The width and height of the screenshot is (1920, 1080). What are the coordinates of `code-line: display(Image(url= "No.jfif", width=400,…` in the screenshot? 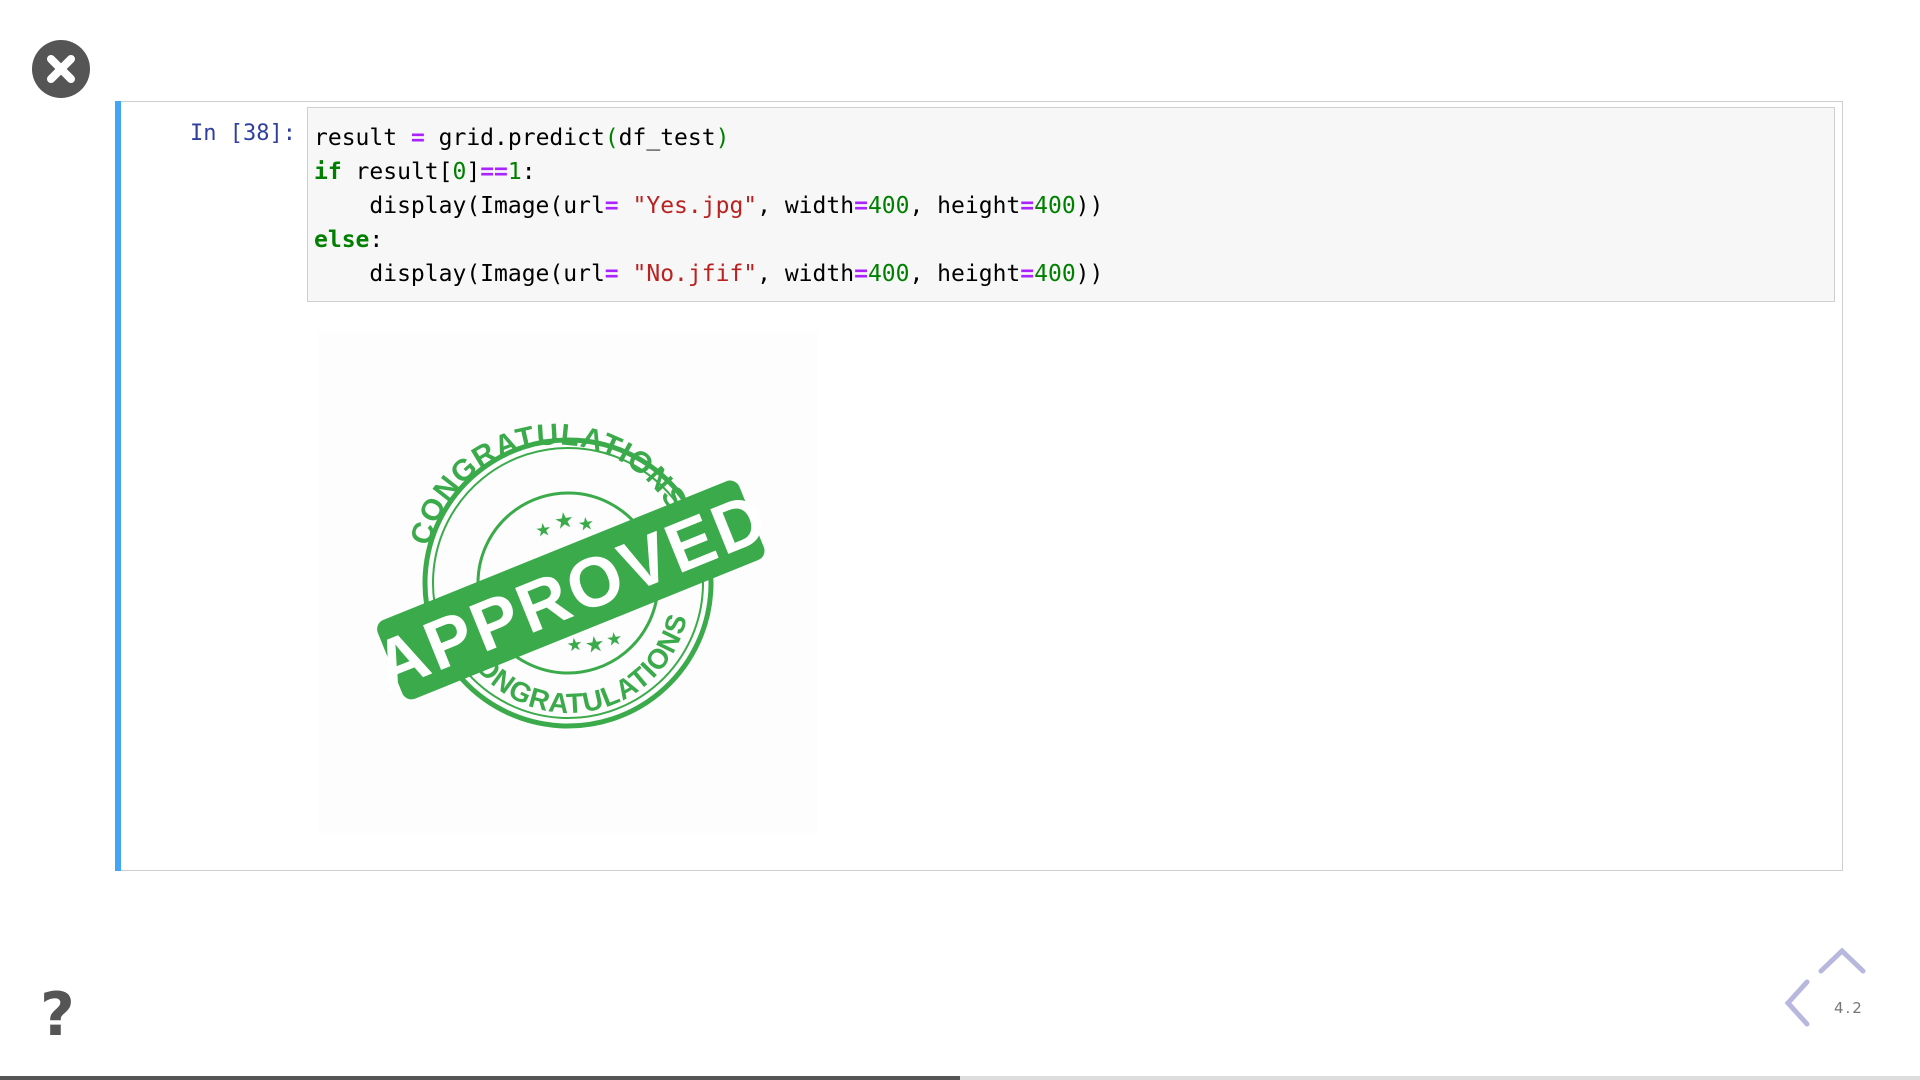 It's located at (708, 274).